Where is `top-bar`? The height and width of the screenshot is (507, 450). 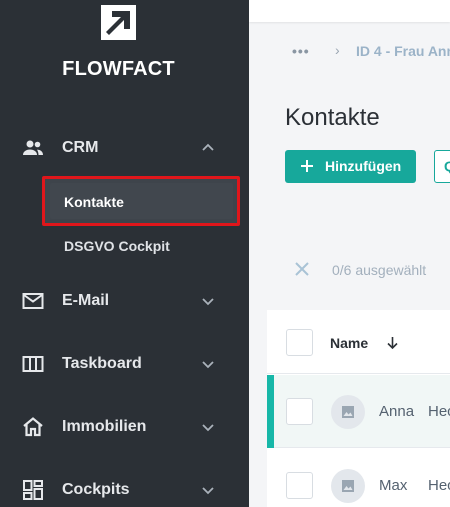 top-bar is located at coordinates (349, 11).